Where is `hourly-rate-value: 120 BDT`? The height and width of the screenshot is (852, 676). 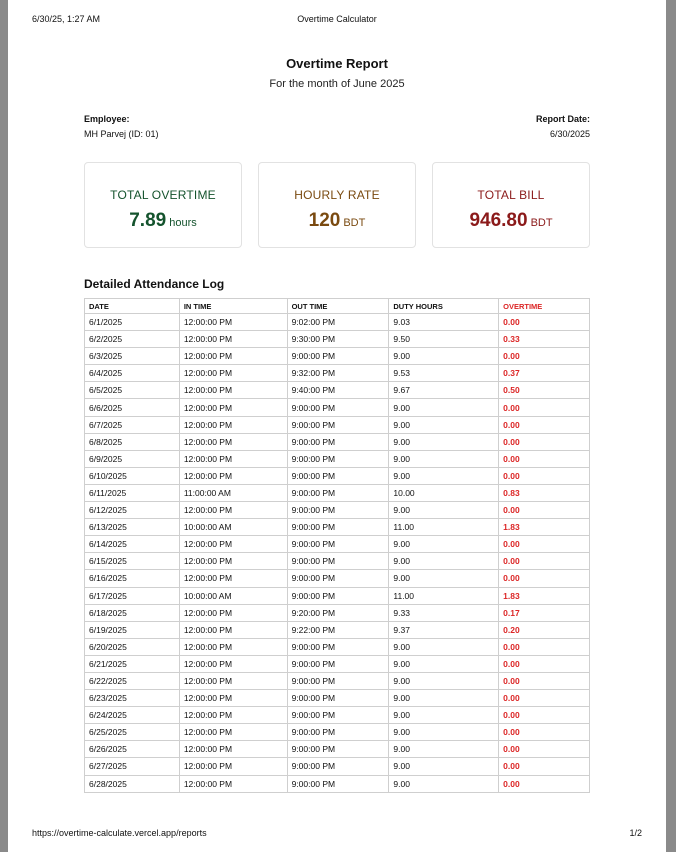 hourly-rate-value: 120 BDT is located at coordinates (337, 221).